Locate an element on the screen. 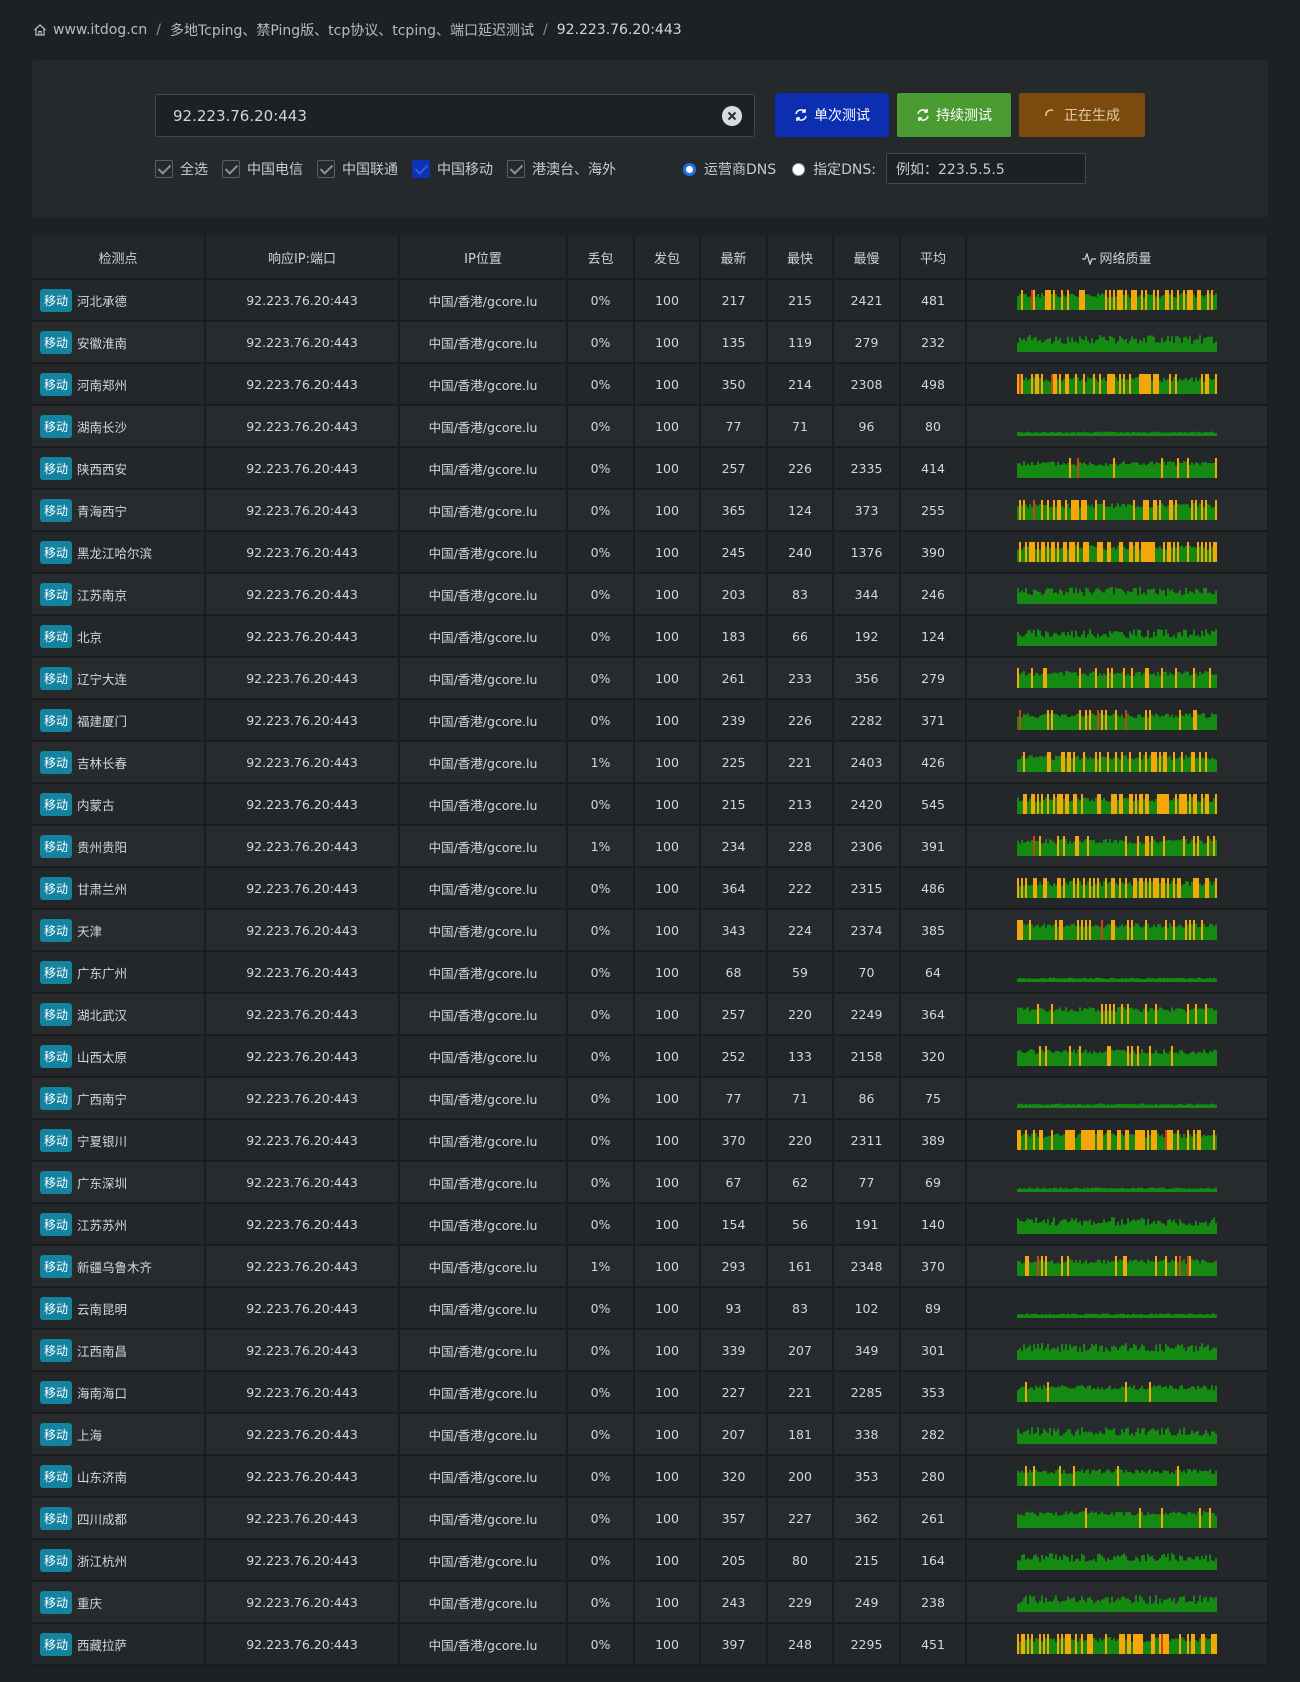 This screenshot has height=1682, width=1300. generating-button: 正在生成 is located at coordinates (1082, 115).